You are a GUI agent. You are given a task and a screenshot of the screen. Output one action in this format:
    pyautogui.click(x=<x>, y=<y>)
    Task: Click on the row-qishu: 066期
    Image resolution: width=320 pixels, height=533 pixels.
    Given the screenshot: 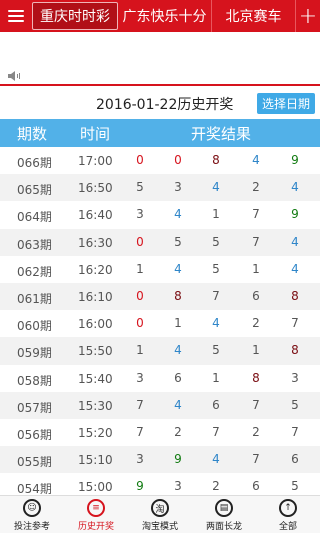 What is the action you would take?
    pyautogui.click(x=34, y=163)
    